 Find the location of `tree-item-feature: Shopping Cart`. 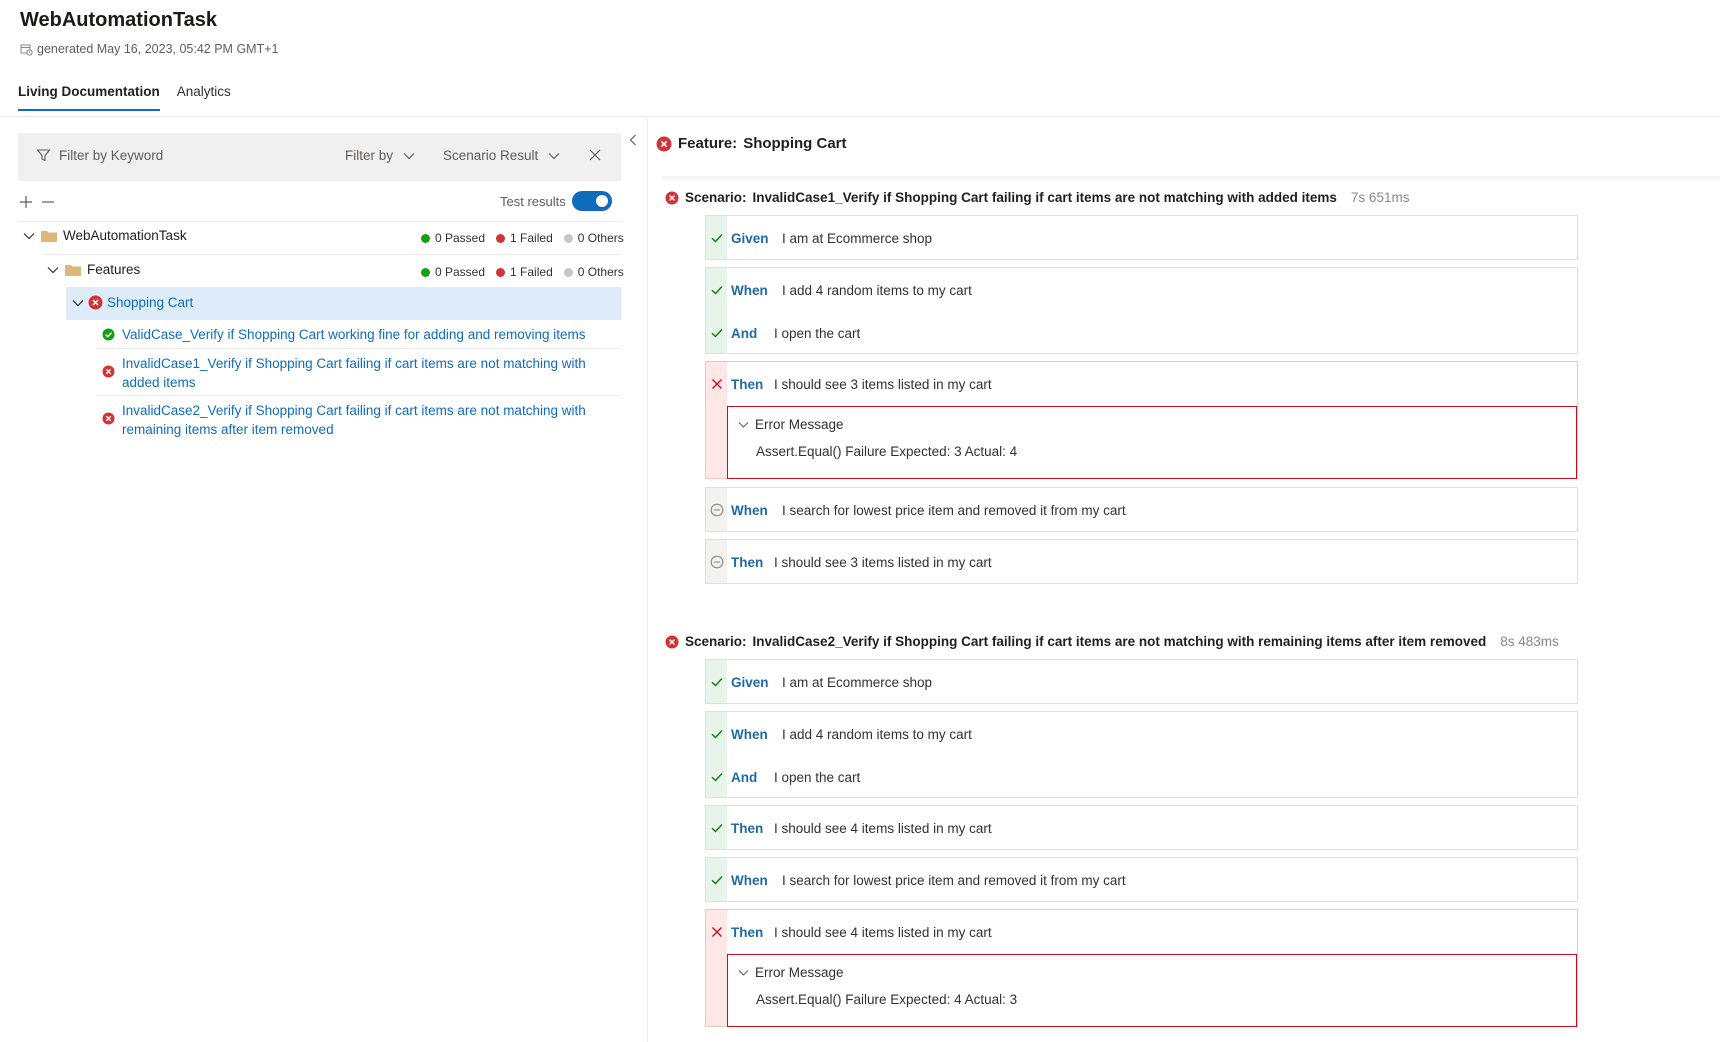

tree-item-feature: Shopping Cart is located at coordinates (132, 302).